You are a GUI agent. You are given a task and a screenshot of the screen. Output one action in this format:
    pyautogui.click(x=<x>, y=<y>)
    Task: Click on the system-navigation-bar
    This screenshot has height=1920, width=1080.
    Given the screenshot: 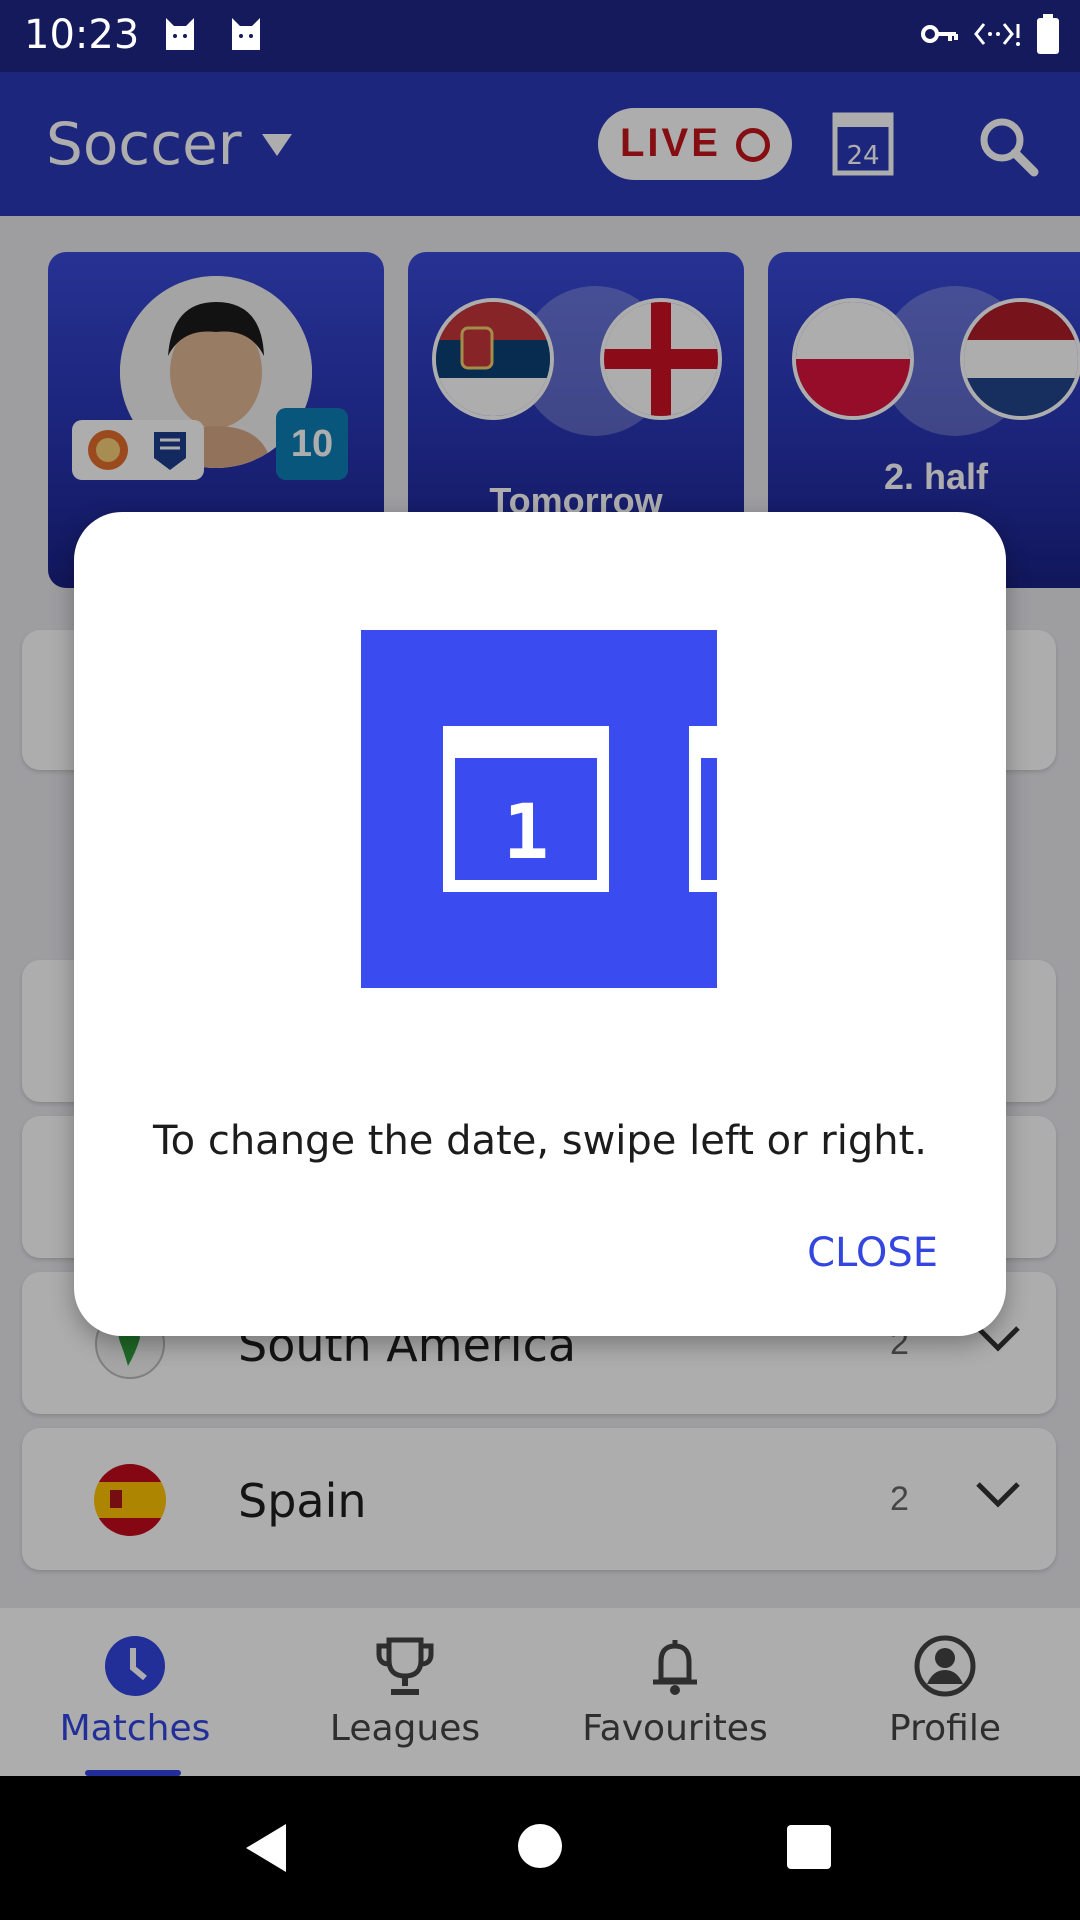 What is the action you would take?
    pyautogui.click(x=540, y=1848)
    